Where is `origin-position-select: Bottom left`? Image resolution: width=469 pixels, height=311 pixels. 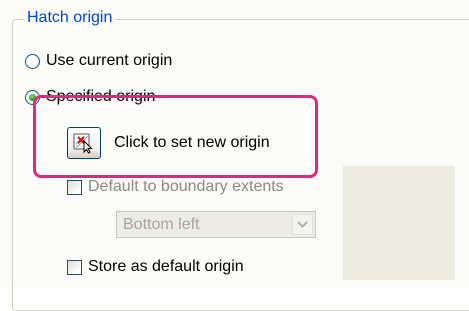
origin-position-select: Bottom left is located at coordinates (216, 224).